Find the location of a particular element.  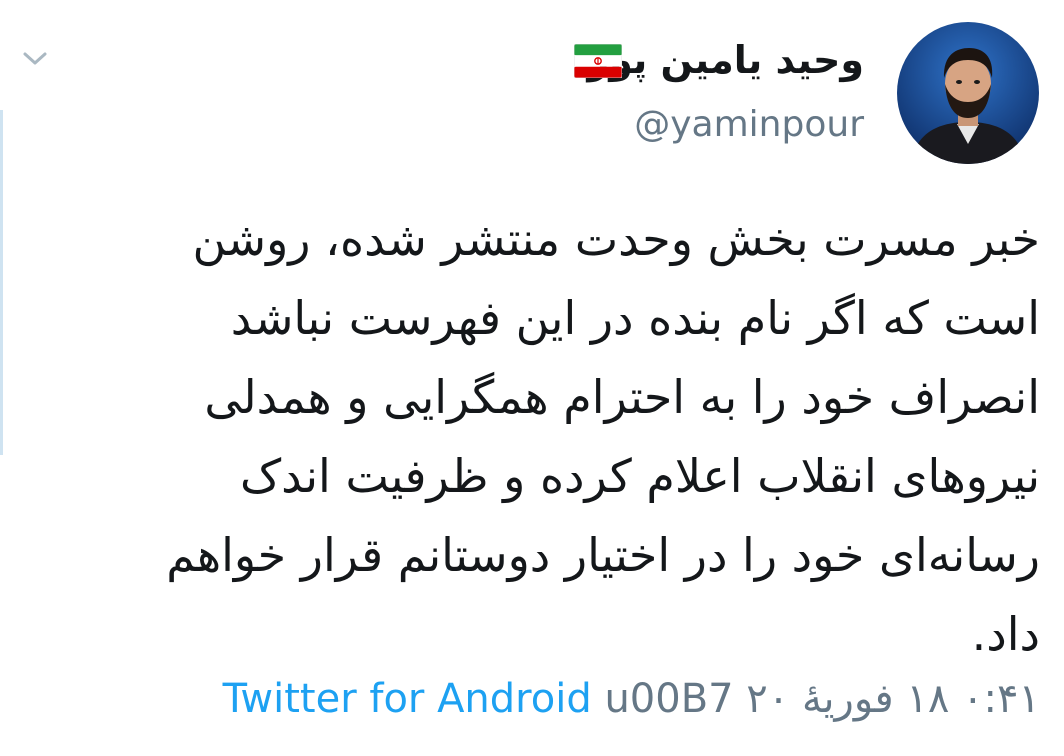

meta-separator: u00B7 is located at coordinates (669, 699).